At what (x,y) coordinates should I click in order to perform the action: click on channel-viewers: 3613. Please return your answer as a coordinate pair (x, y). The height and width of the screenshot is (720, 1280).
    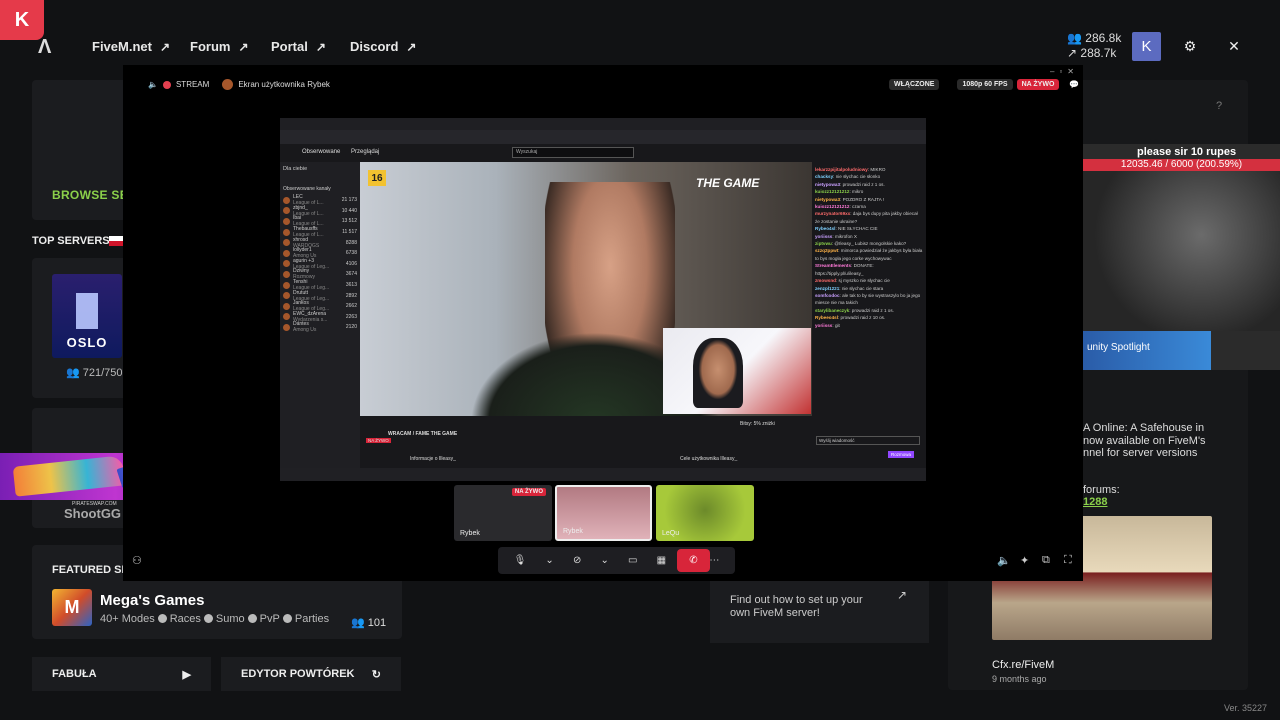
    Looking at the image, I should click on (351, 285).